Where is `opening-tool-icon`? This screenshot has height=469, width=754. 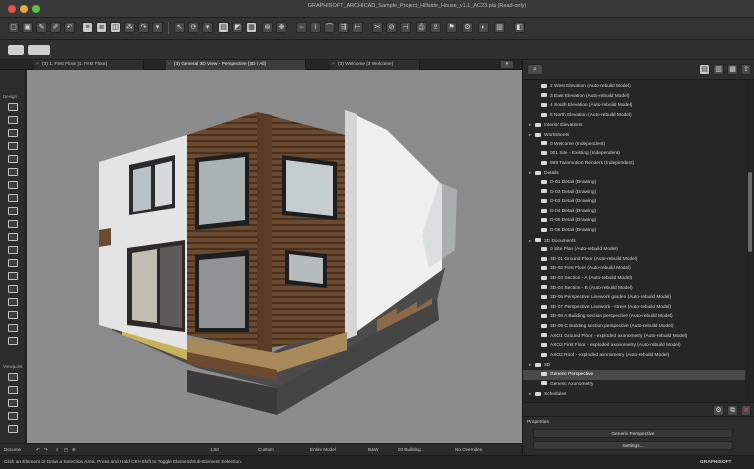
opening-tool-icon is located at coordinates (13, 328).